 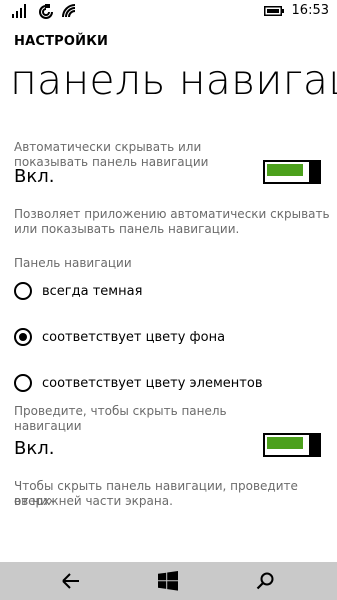 What do you see at coordinates (108, 147) in the screenshot?
I see `auto-hide-label-line1: Автоматически скрывать или` at bounding box center [108, 147].